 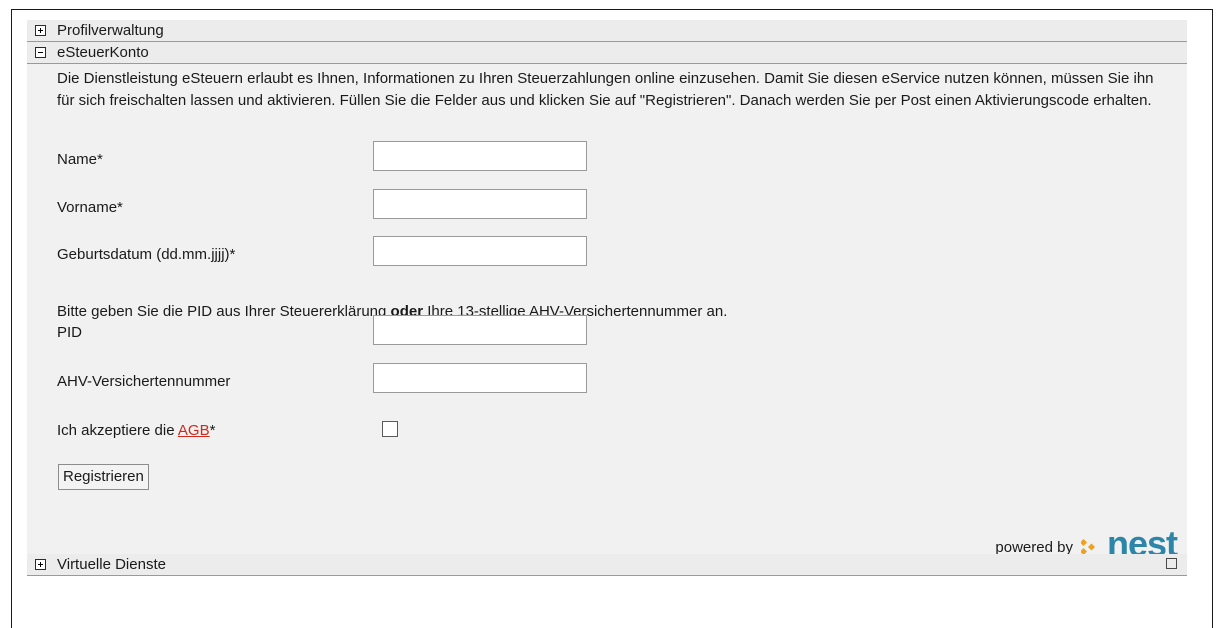 I want to click on section-header-profilverwaltung: Profilverwaltung, so click(x=607, y=31).